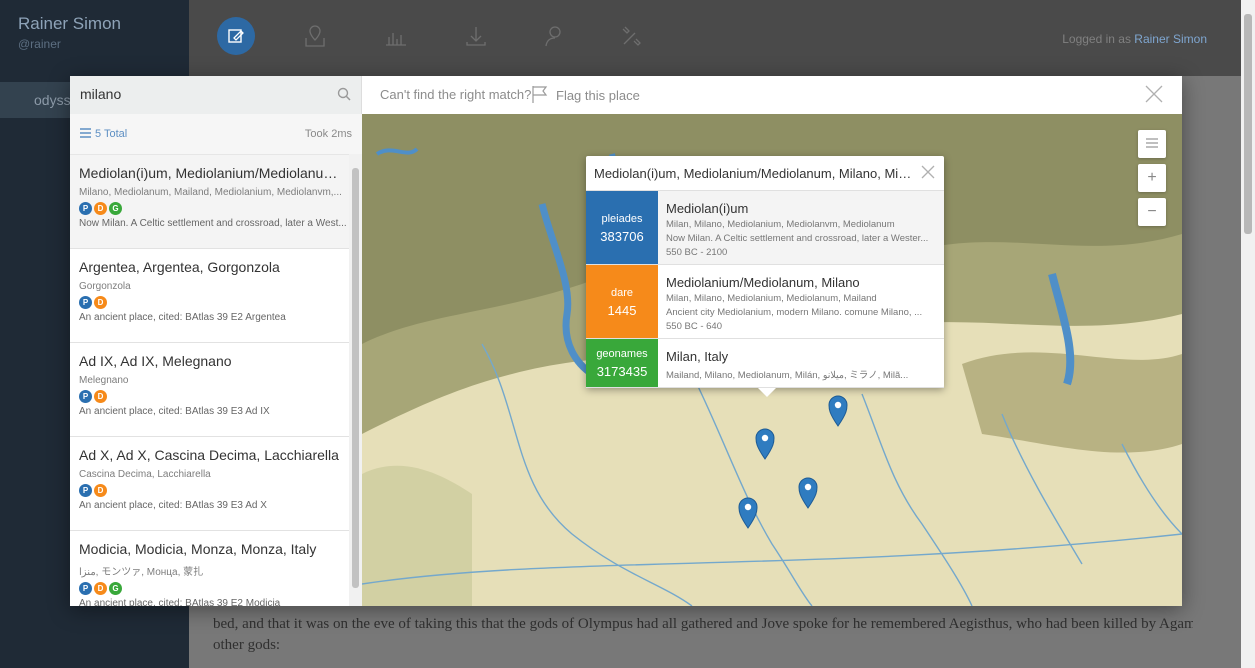 This screenshot has width=1255, height=668. Describe the element at coordinates (155, 361) in the screenshot. I see `result-title: Ad IX, Ad IX, Melegnano` at that location.